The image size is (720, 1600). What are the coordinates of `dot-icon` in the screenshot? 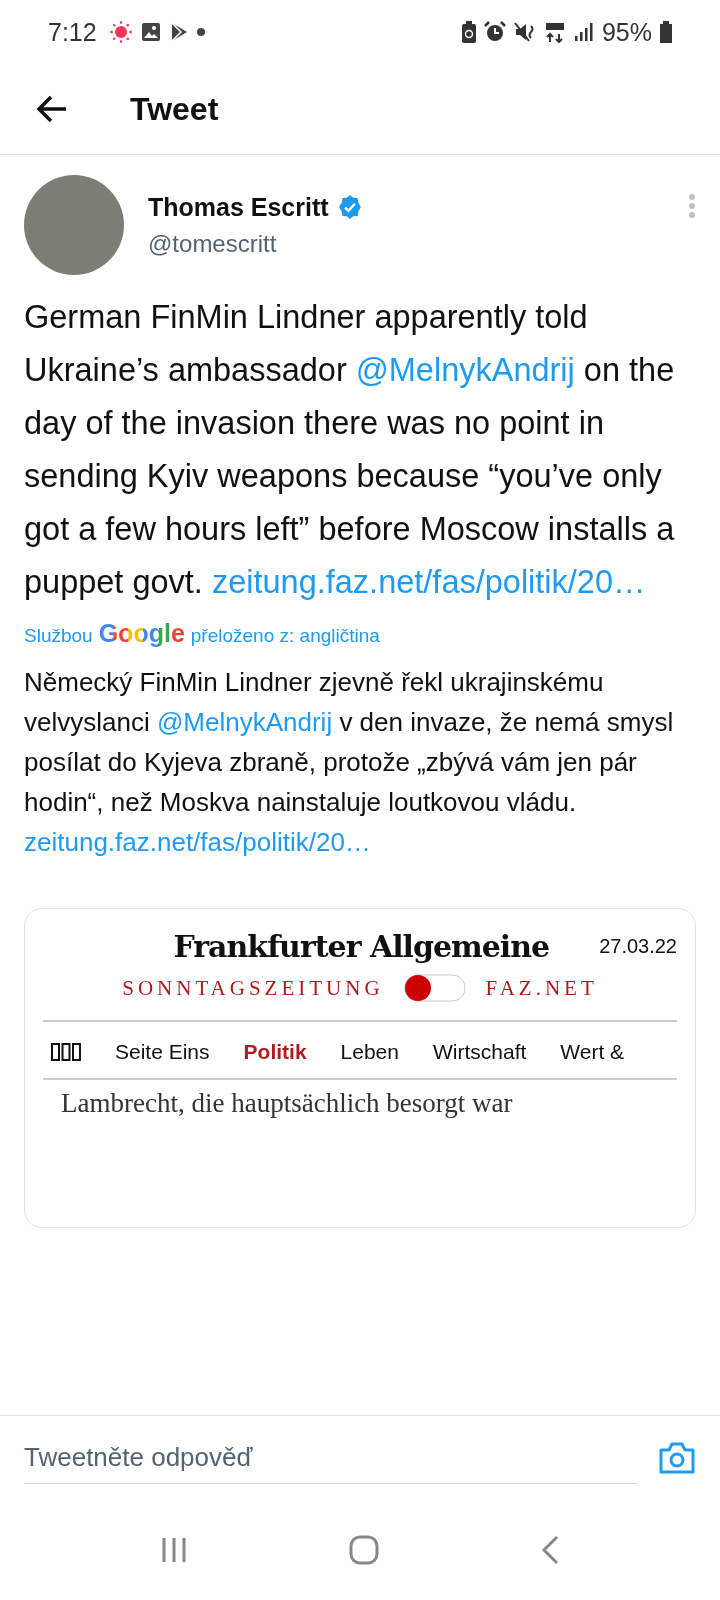 It's located at (200, 32).